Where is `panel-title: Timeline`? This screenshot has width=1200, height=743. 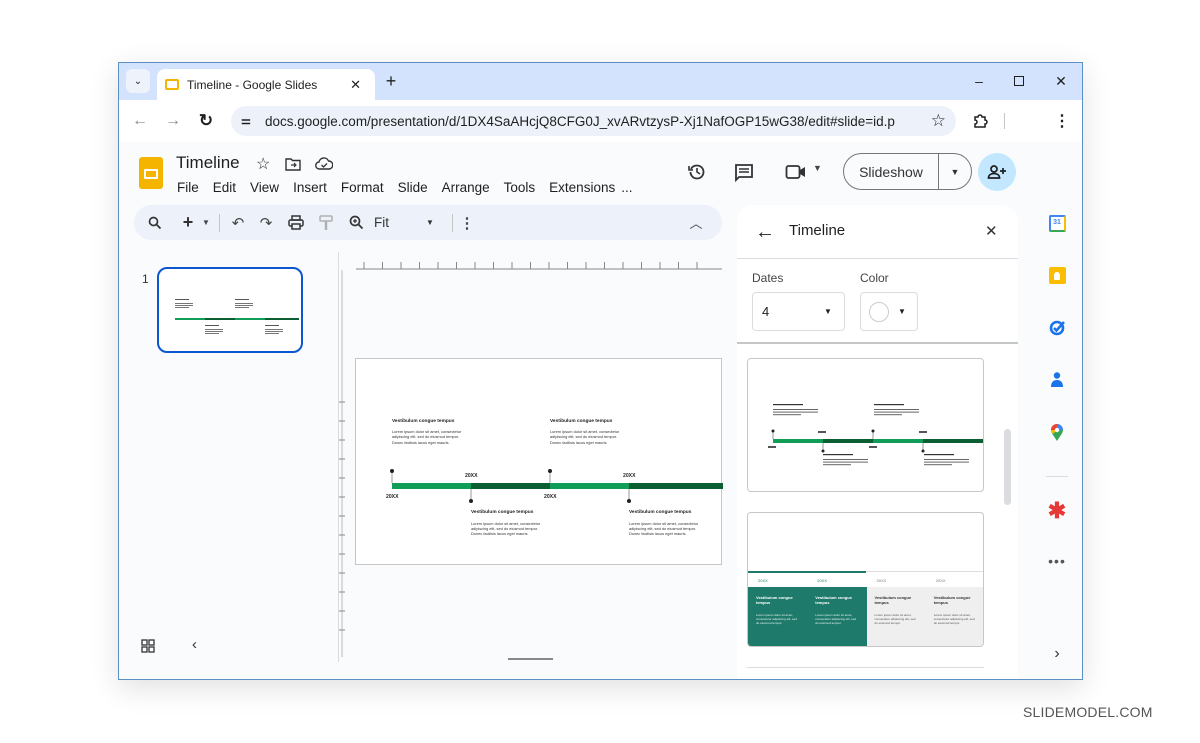
panel-title: Timeline is located at coordinates (817, 230).